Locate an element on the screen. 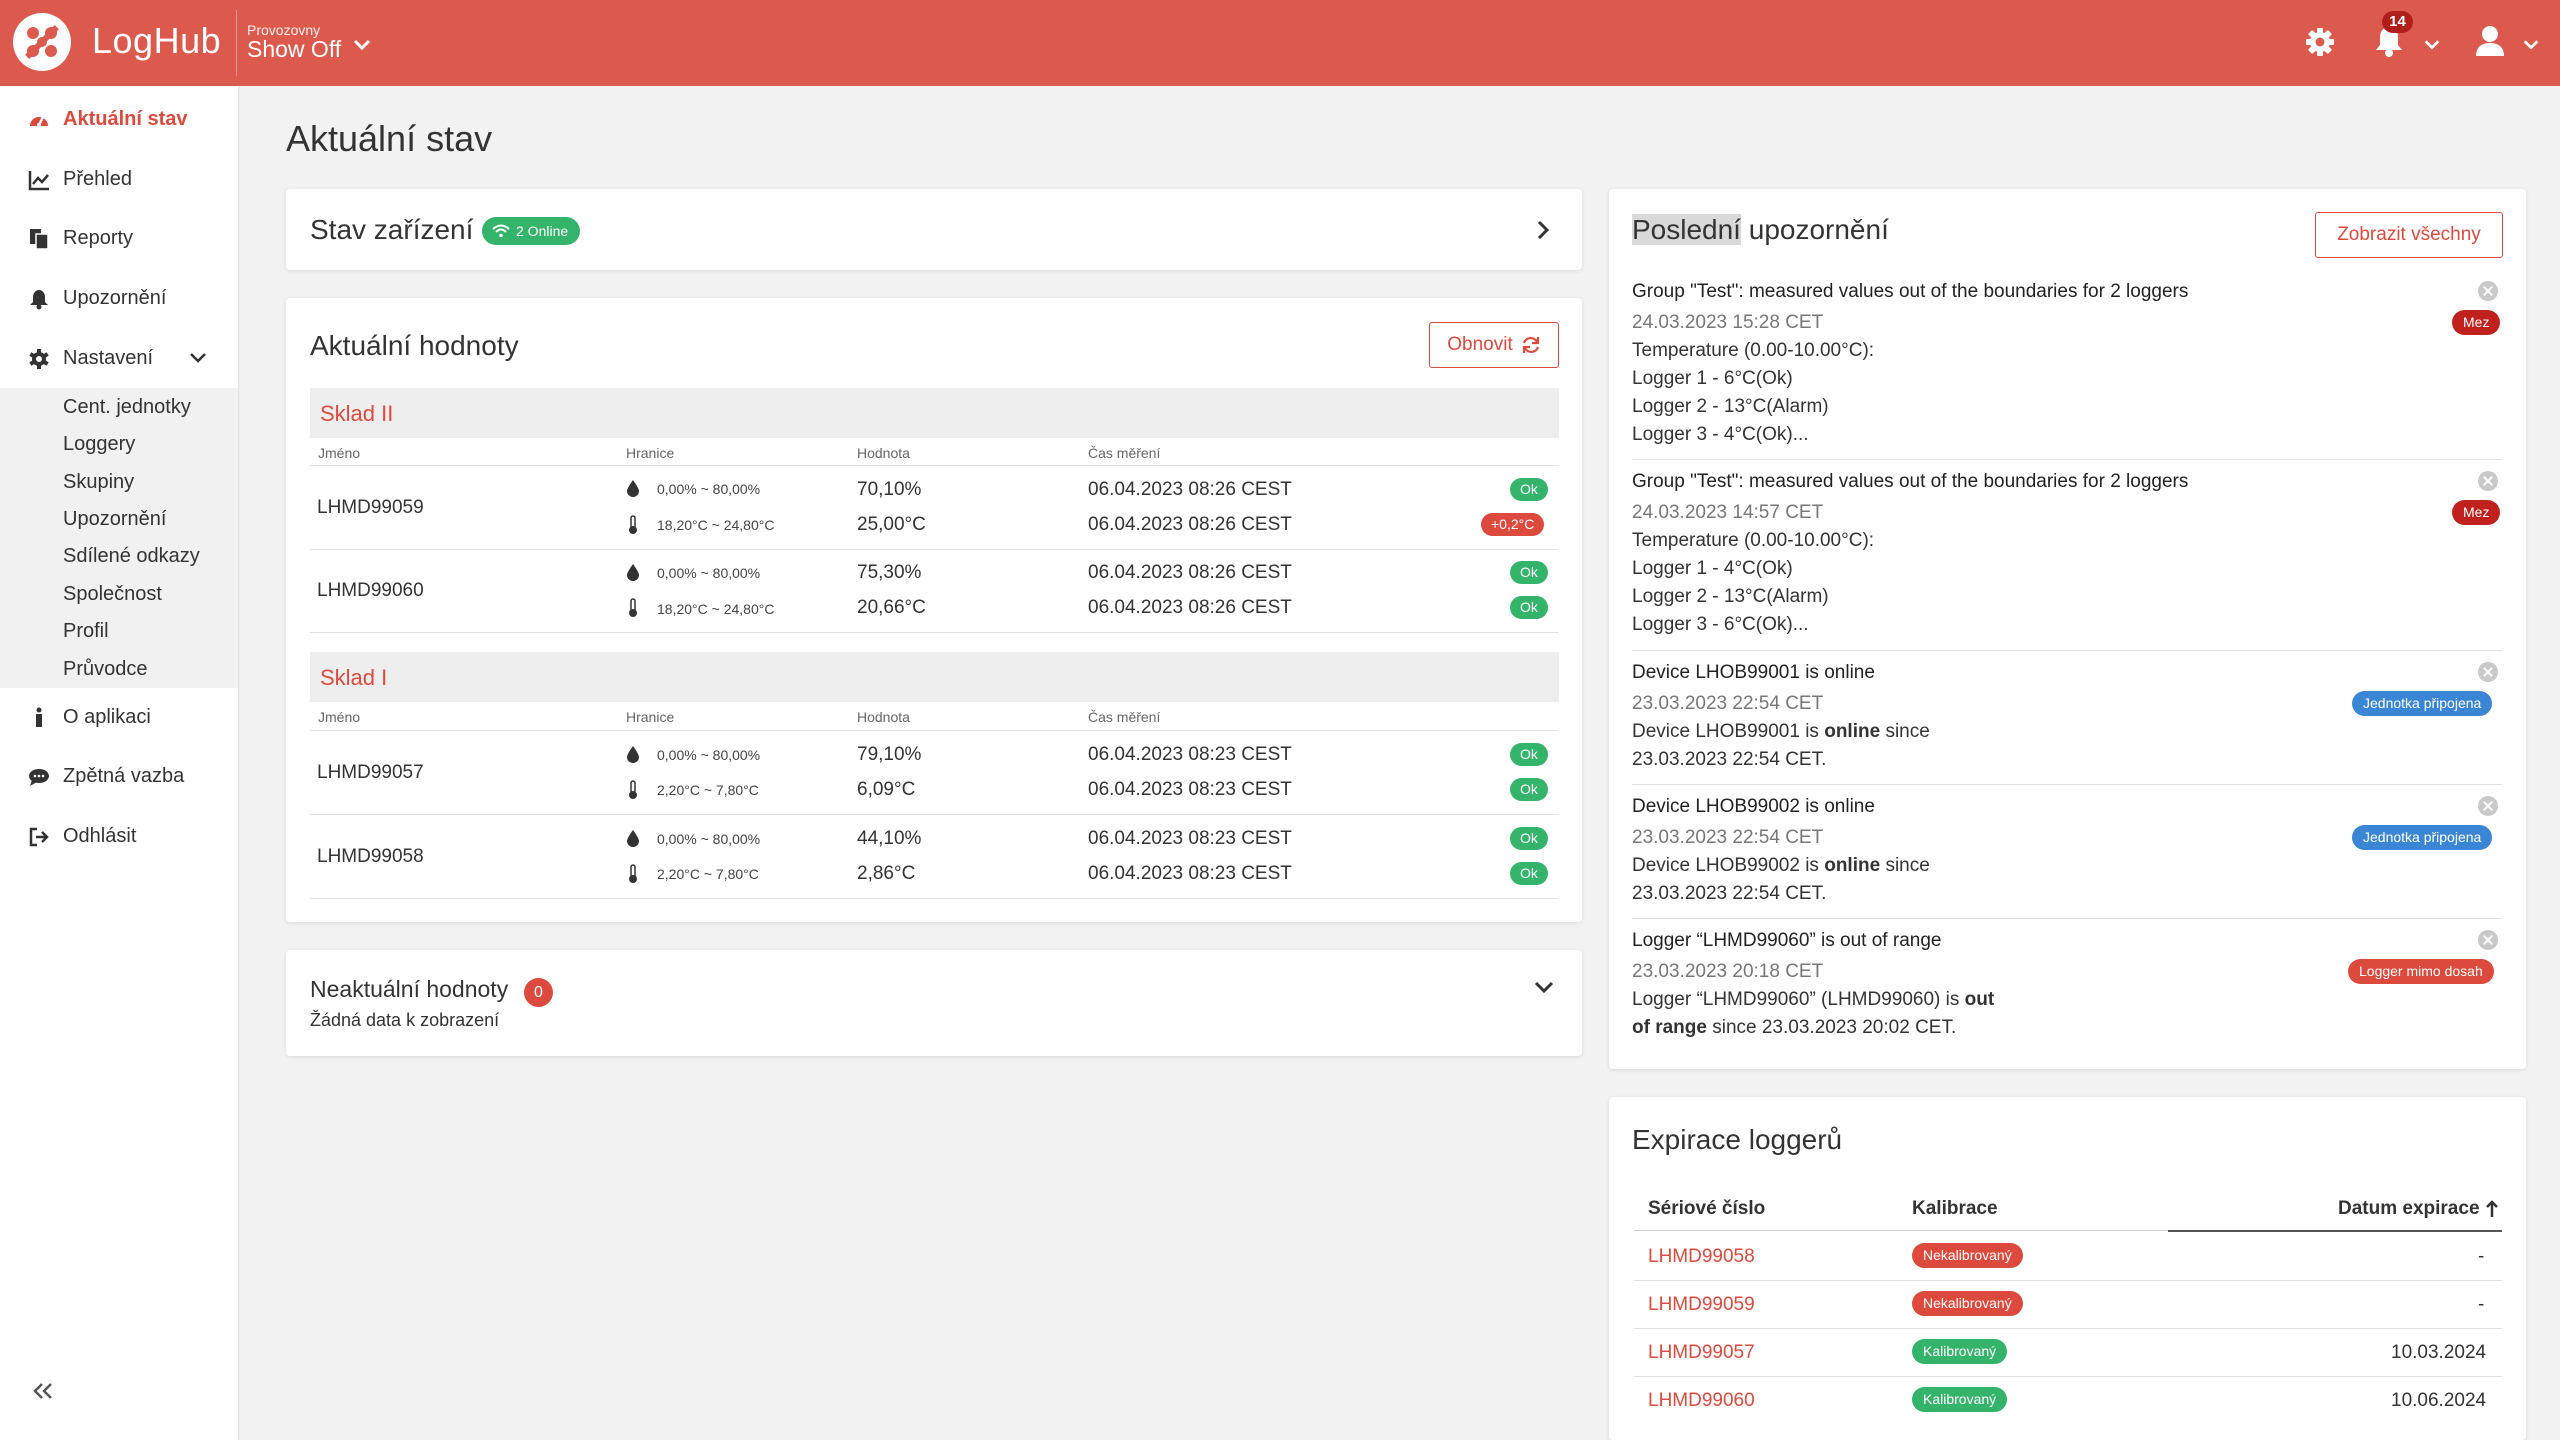 Image resolution: width=2560 pixels, height=1440 pixels. chevron-right-icon is located at coordinates (1543, 230).